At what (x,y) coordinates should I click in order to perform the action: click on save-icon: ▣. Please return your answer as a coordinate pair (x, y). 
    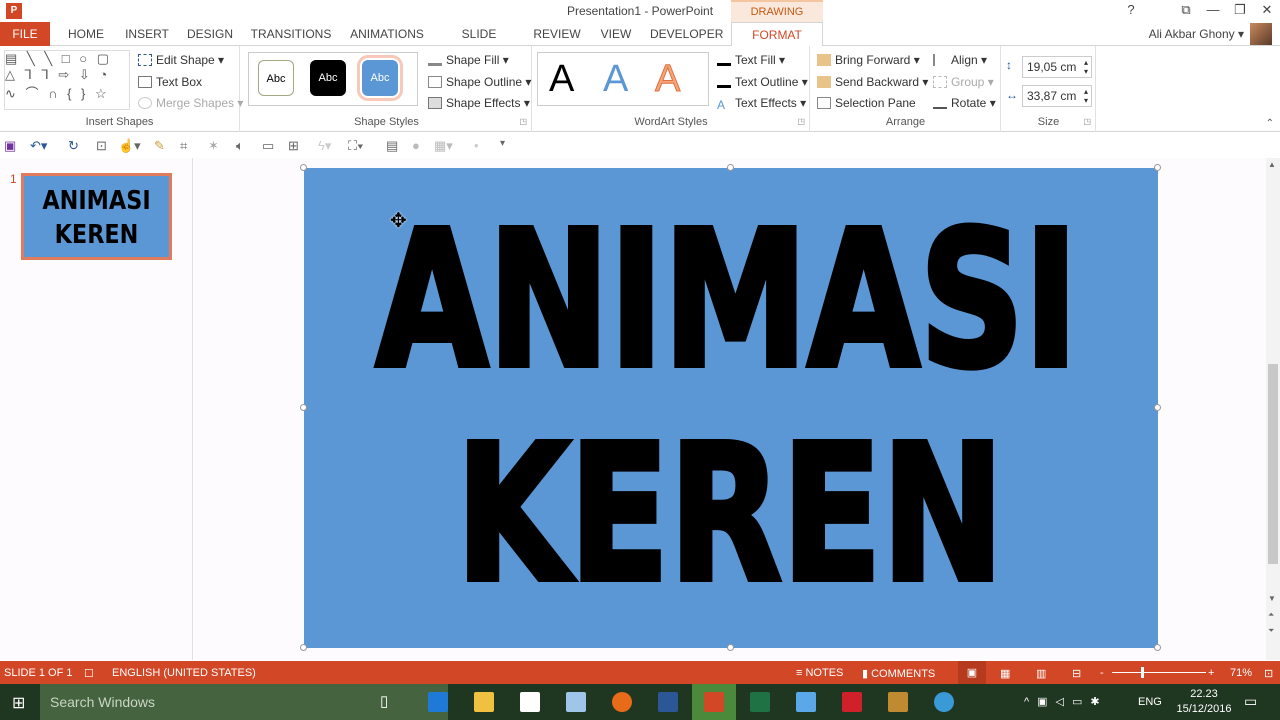
    Looking at the image, I should click on (10, 146).